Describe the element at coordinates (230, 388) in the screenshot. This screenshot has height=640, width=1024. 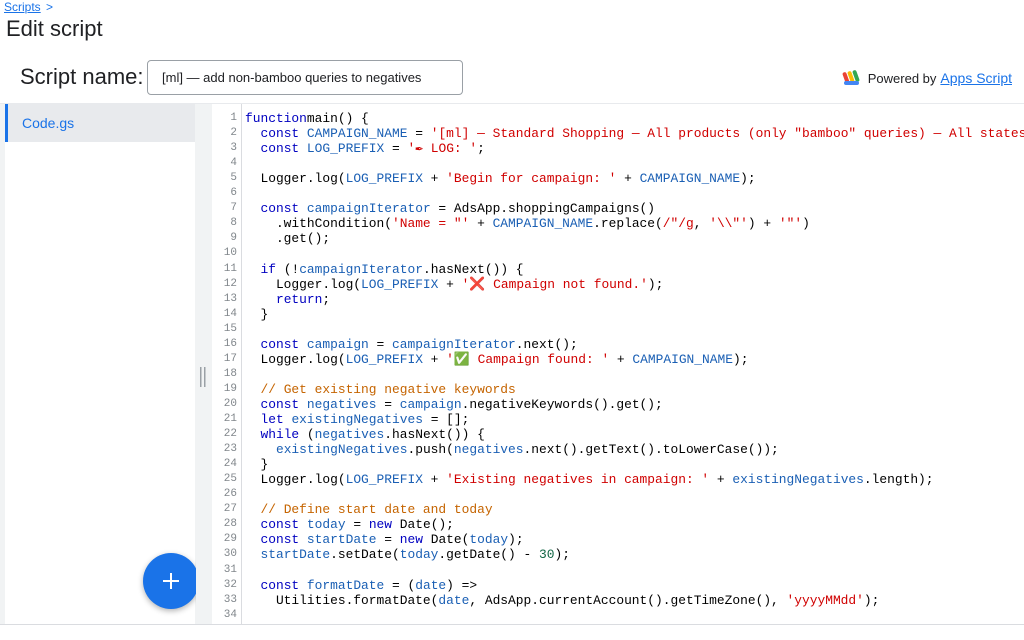
I see `line-number: 19` at that location.